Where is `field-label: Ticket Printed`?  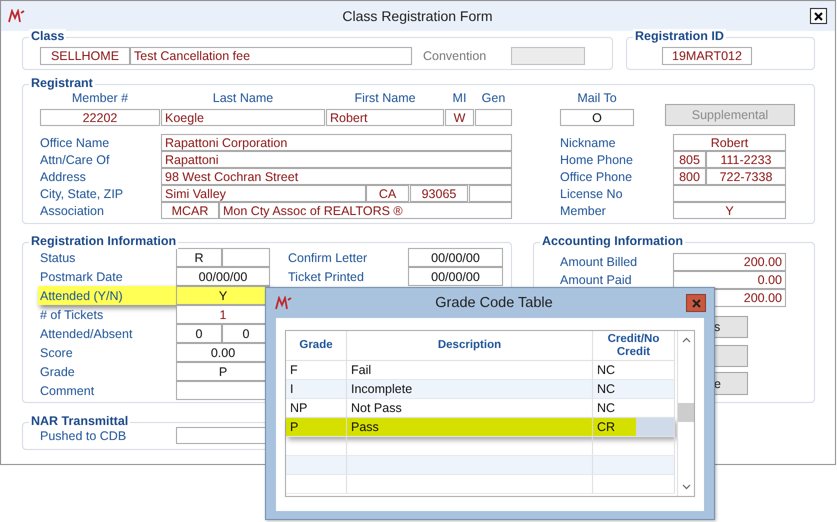 field-label: Ticket Printed is located at coordinates (326, 277).